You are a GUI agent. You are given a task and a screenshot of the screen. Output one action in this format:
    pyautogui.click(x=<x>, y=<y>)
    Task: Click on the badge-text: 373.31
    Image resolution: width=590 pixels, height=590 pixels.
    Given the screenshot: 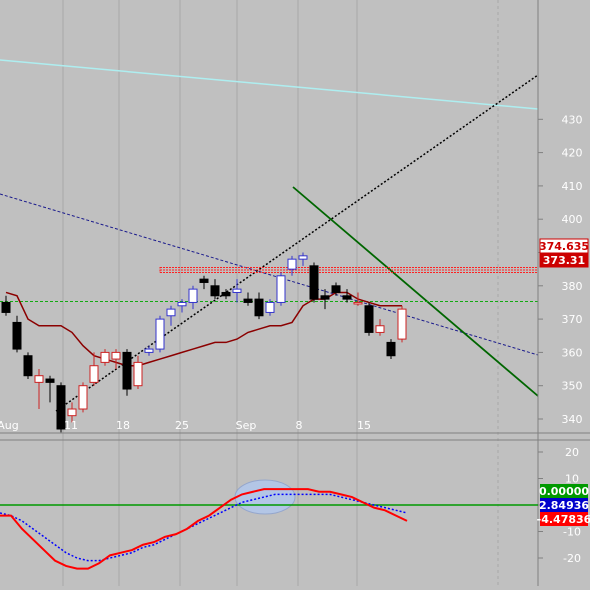 What is the action you would take?
    pyautogui.click(x=564, y=260)
    